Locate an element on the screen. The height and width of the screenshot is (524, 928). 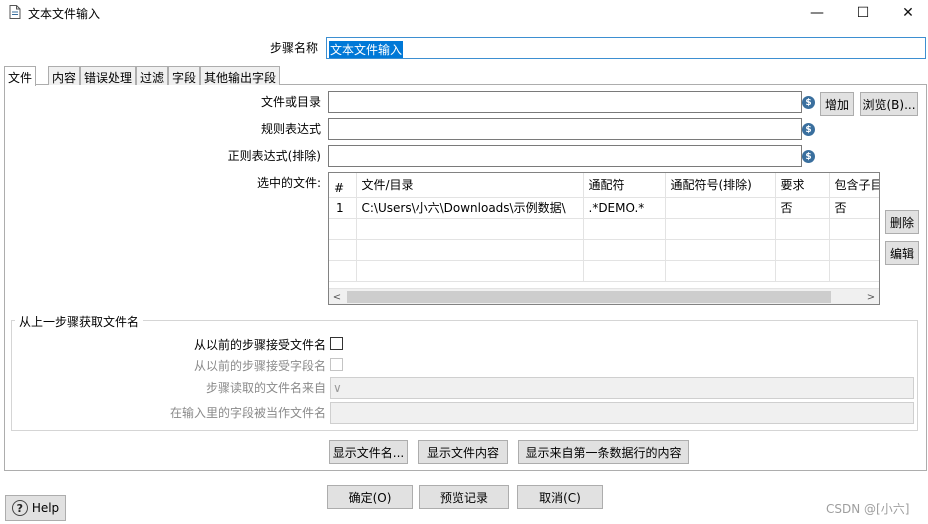
tab-error-handling: 错误处理 is located at coordinates (108, 75).